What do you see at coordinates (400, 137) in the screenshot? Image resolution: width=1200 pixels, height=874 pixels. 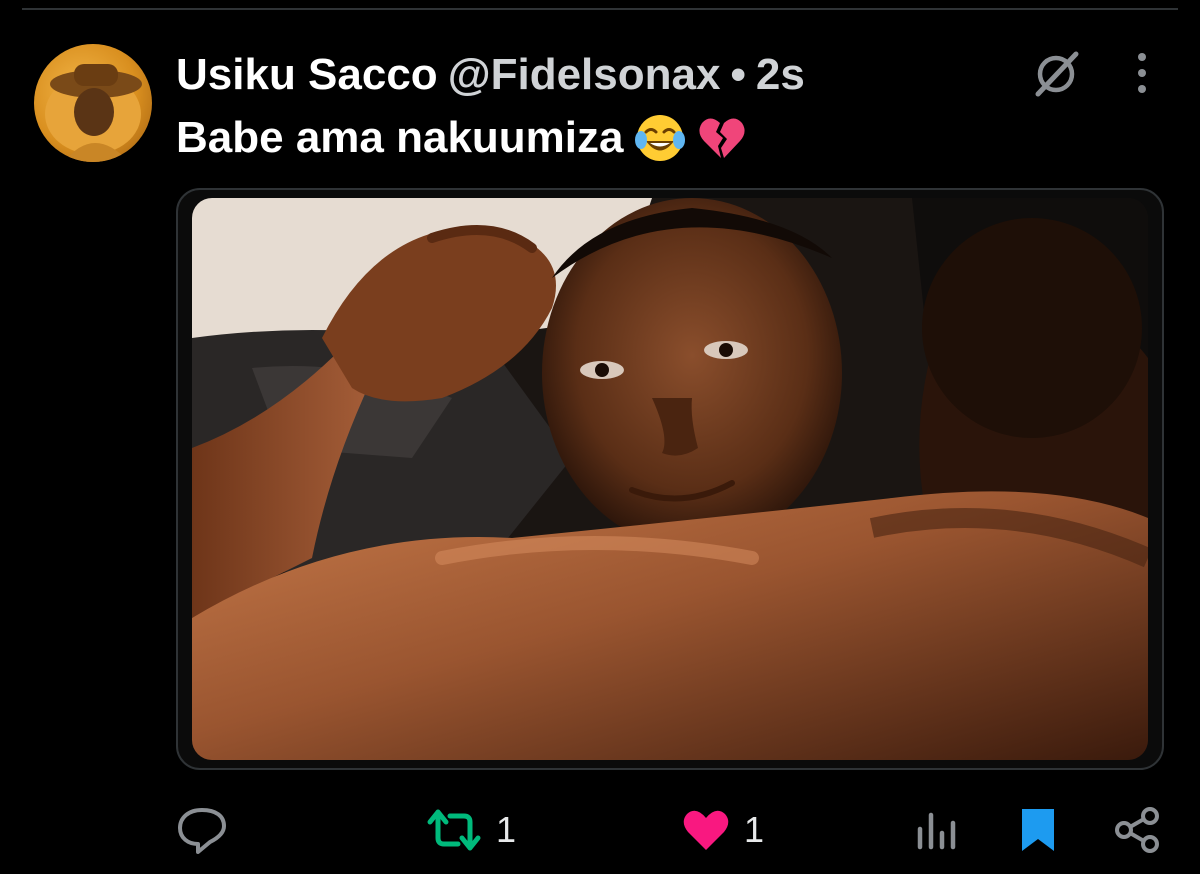 I see `post-text: Babe ama nakuumiza` at bounding box center [400, 137].